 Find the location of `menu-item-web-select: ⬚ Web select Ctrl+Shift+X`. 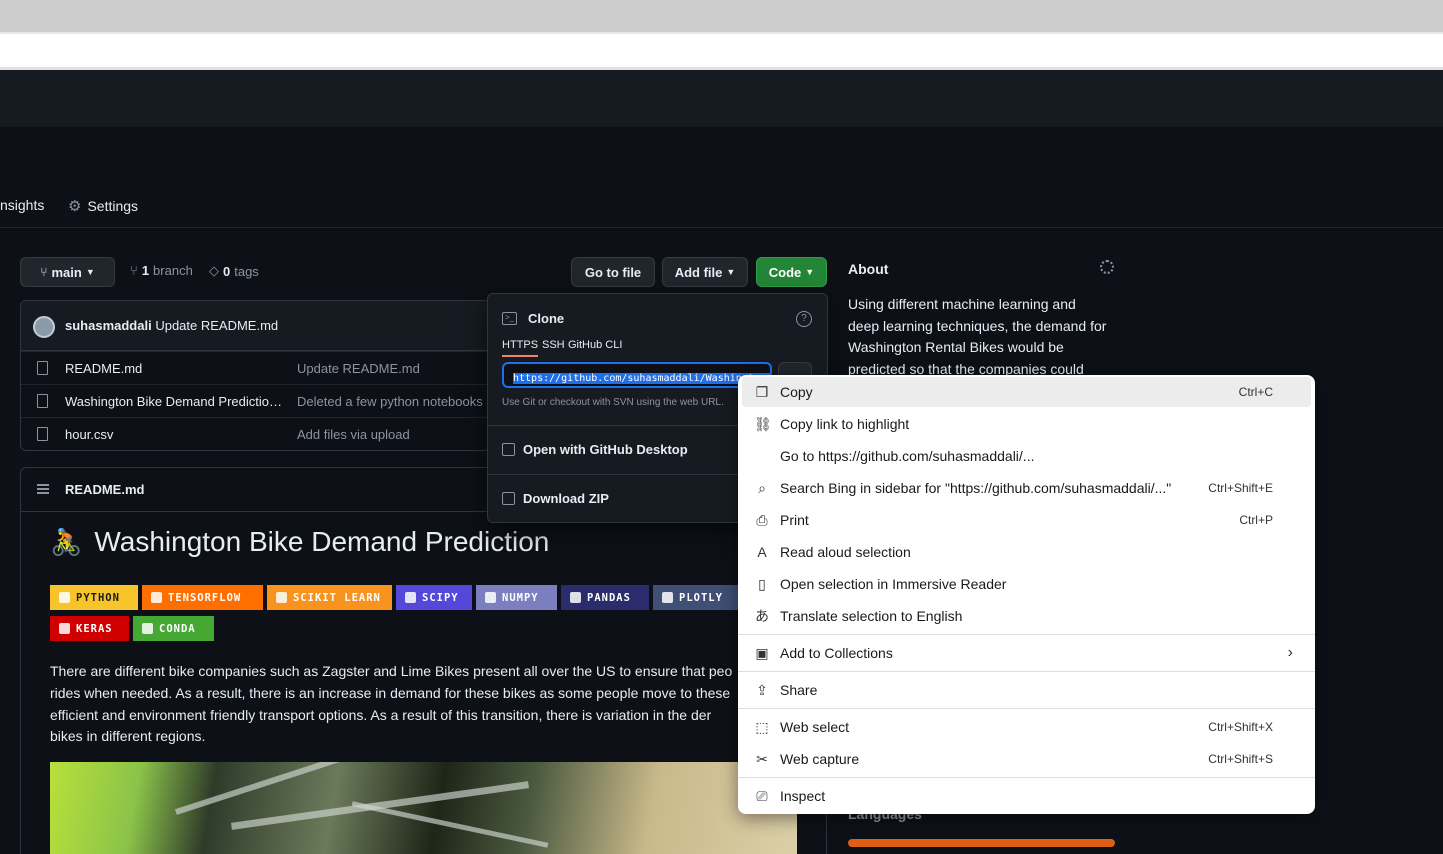

menu-item-web-select: ⬚ Web select Ctrl+Shift+X is located at coordinates (1026, 727).